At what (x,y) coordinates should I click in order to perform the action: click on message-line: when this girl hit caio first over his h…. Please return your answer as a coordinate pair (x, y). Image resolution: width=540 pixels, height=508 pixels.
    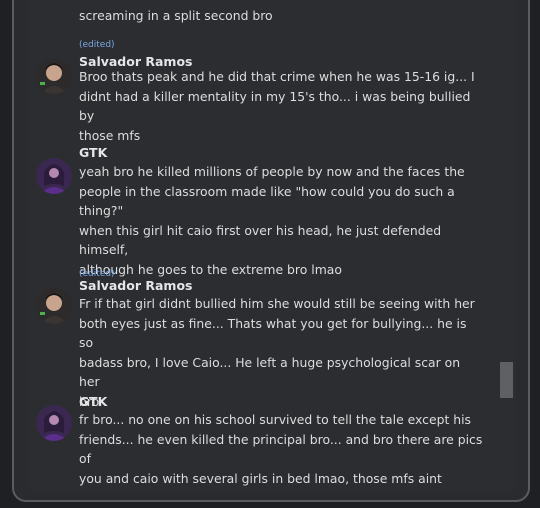
    Looking at the image, I should click on (260, 240).